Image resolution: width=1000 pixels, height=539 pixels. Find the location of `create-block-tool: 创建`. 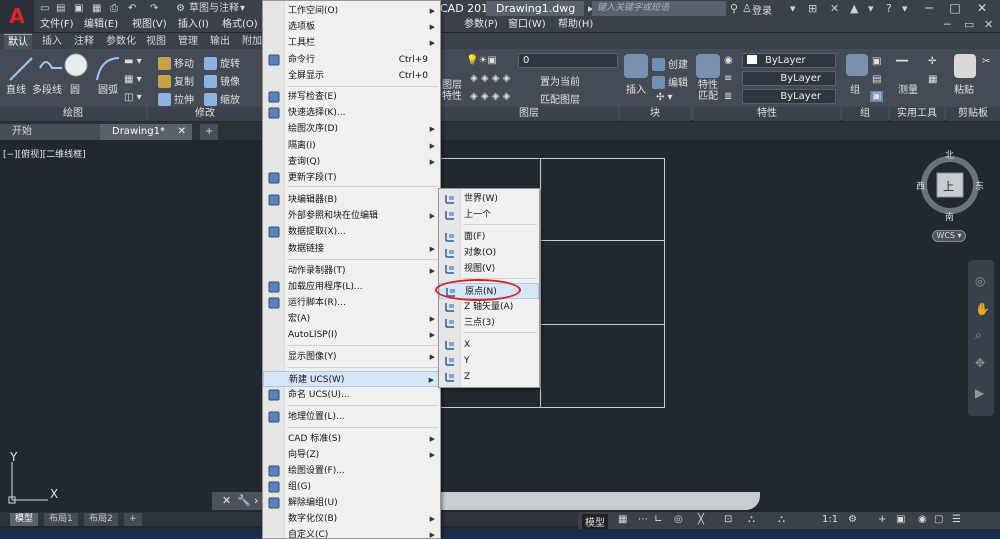

create-block-tool: 创建 is located at coordinates (670, 63).